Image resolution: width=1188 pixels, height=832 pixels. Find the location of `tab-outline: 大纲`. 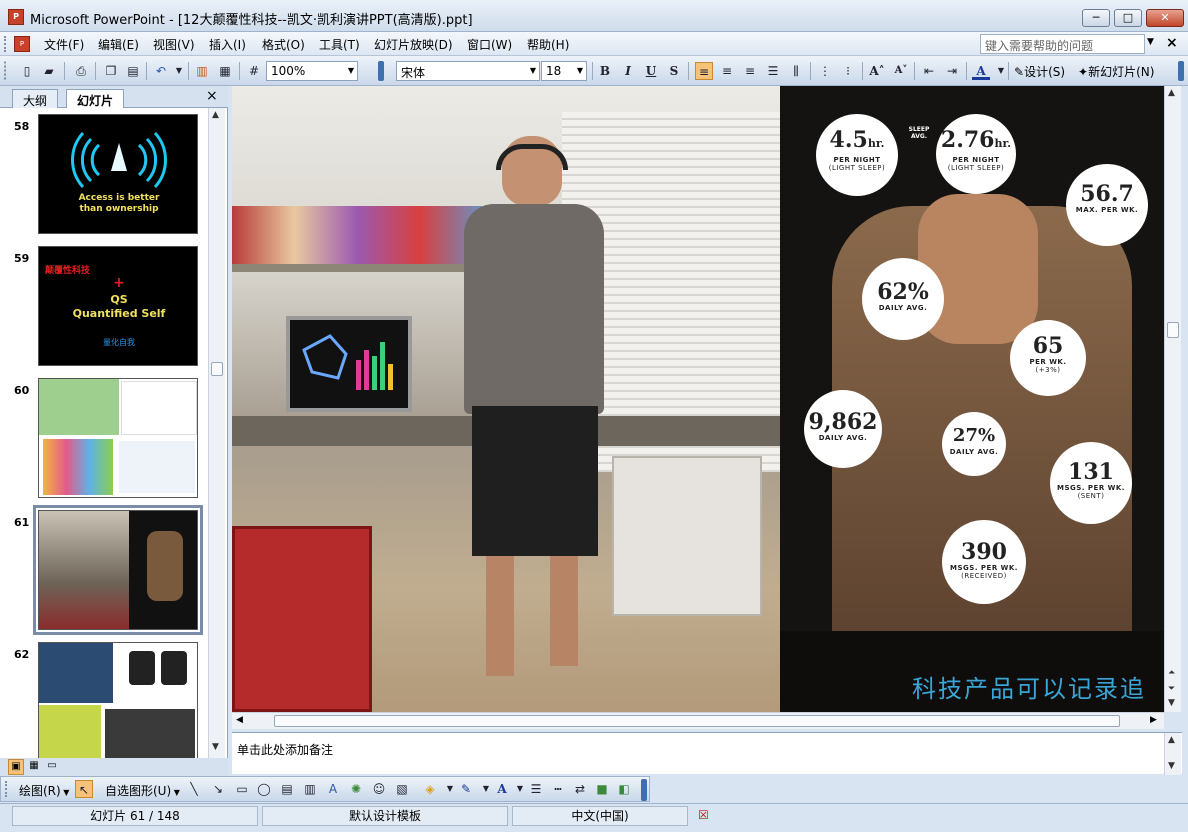

tab-outline: 大纲 is located at coordinates (35, 98).